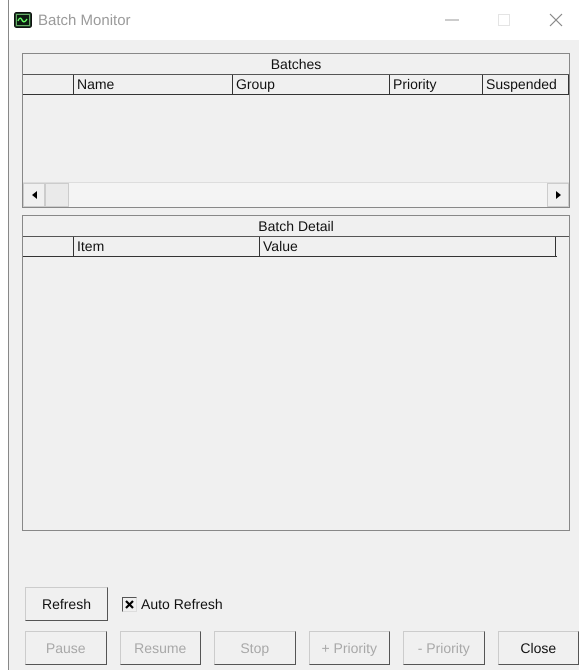 The height and width of the screenshot is (670, 579). Describe the element at coordinates (556, 20) in the screenshot. I see `close-icon` at that location.